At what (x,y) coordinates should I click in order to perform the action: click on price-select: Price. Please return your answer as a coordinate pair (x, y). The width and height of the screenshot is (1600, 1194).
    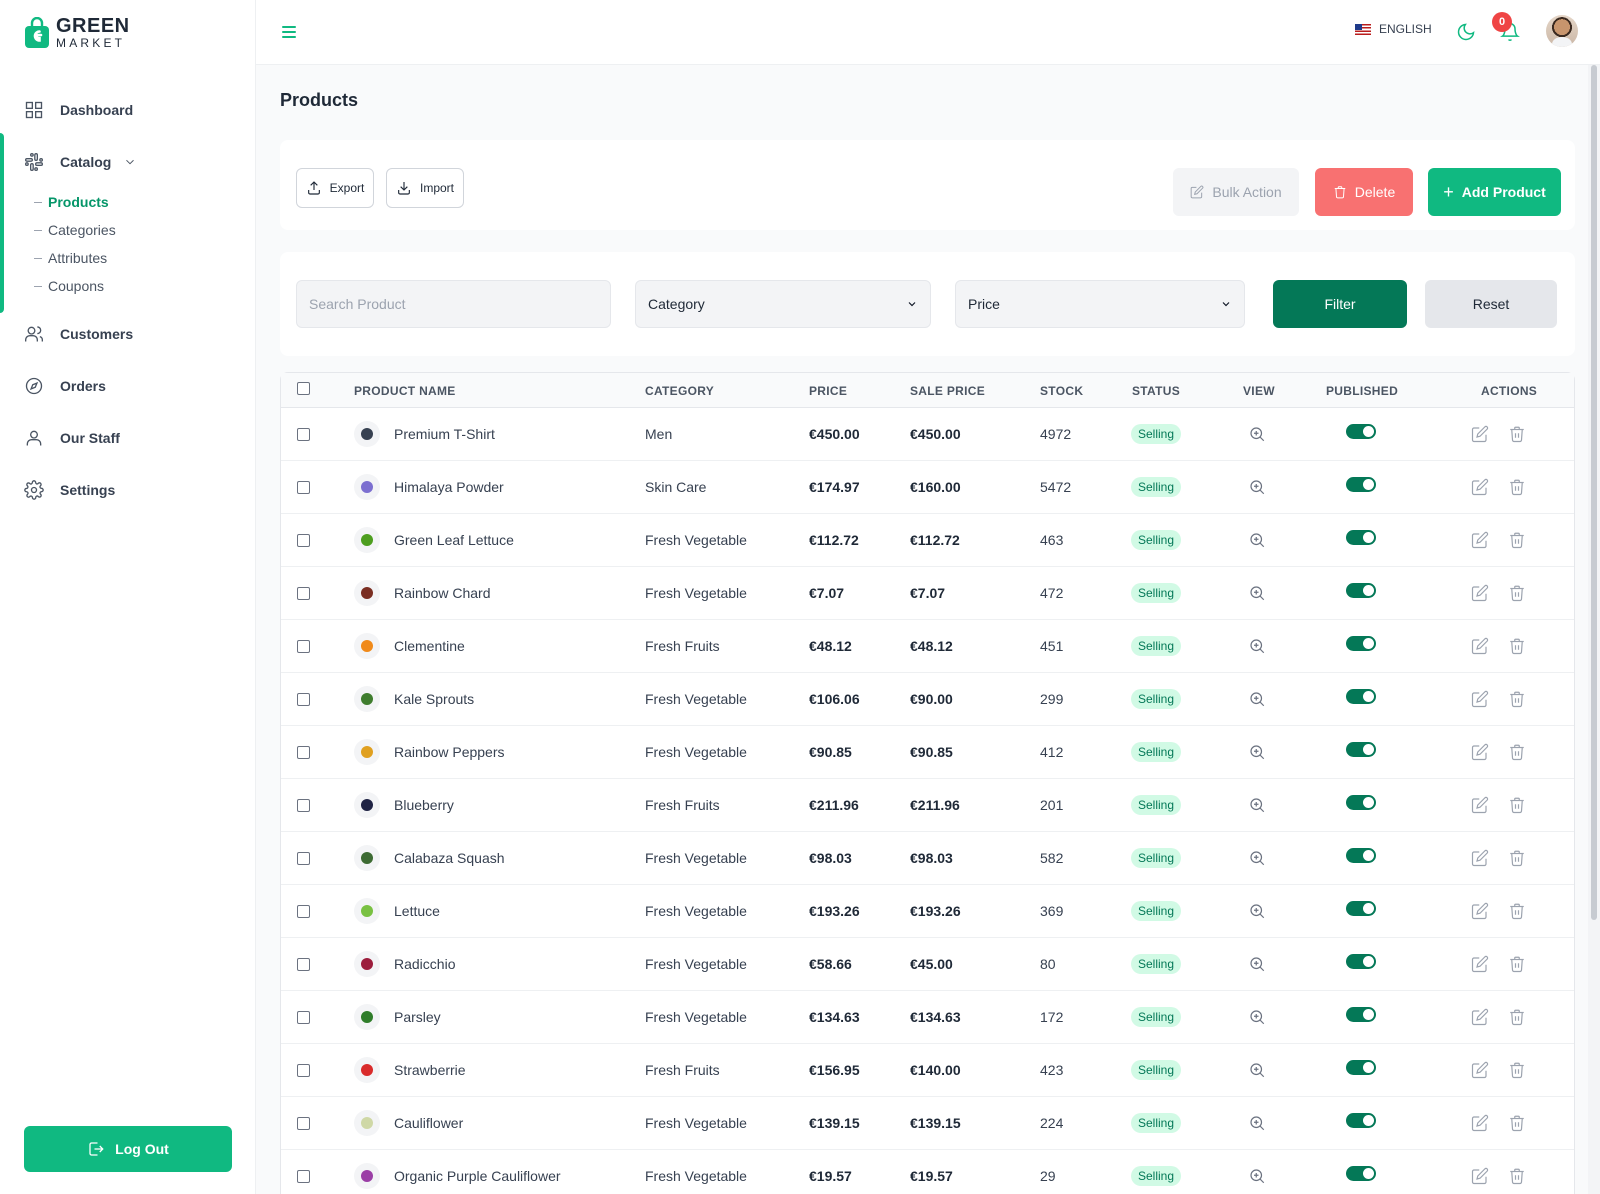
    Looking at the image, I should click on (1100, 304).